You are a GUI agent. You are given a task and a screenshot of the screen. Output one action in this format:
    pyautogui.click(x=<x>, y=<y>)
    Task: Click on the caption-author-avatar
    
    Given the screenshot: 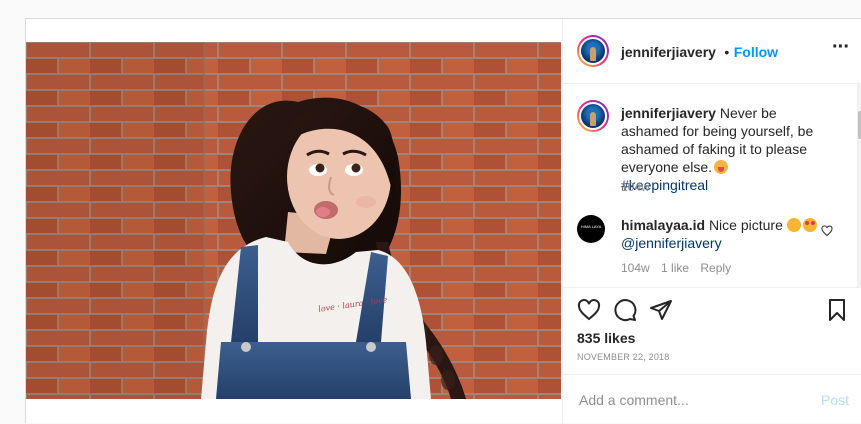 What is the action you would take?
    pyautogui.click(x=593, y=116)
    